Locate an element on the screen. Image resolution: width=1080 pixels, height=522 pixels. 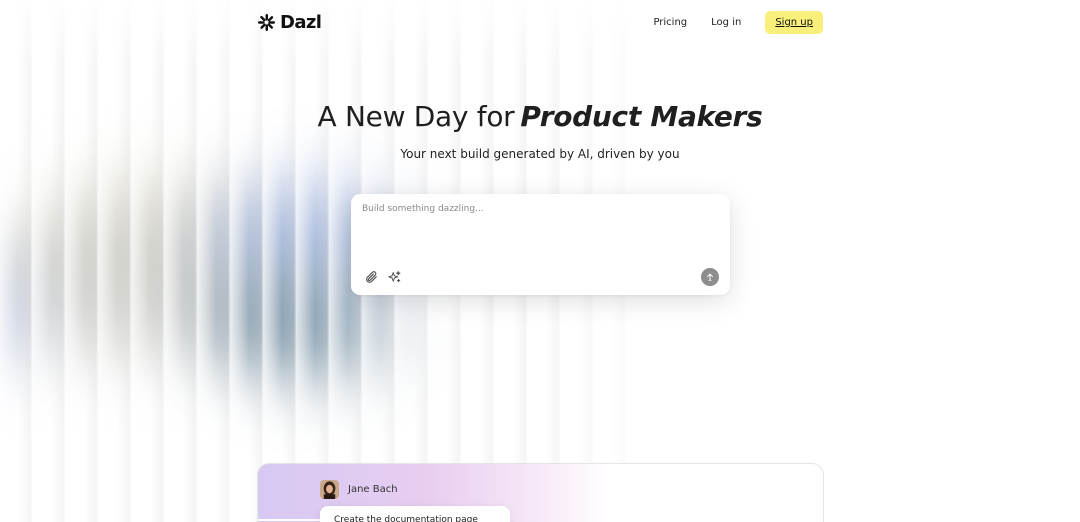
prompt-card is located at coordinates (540, 244).